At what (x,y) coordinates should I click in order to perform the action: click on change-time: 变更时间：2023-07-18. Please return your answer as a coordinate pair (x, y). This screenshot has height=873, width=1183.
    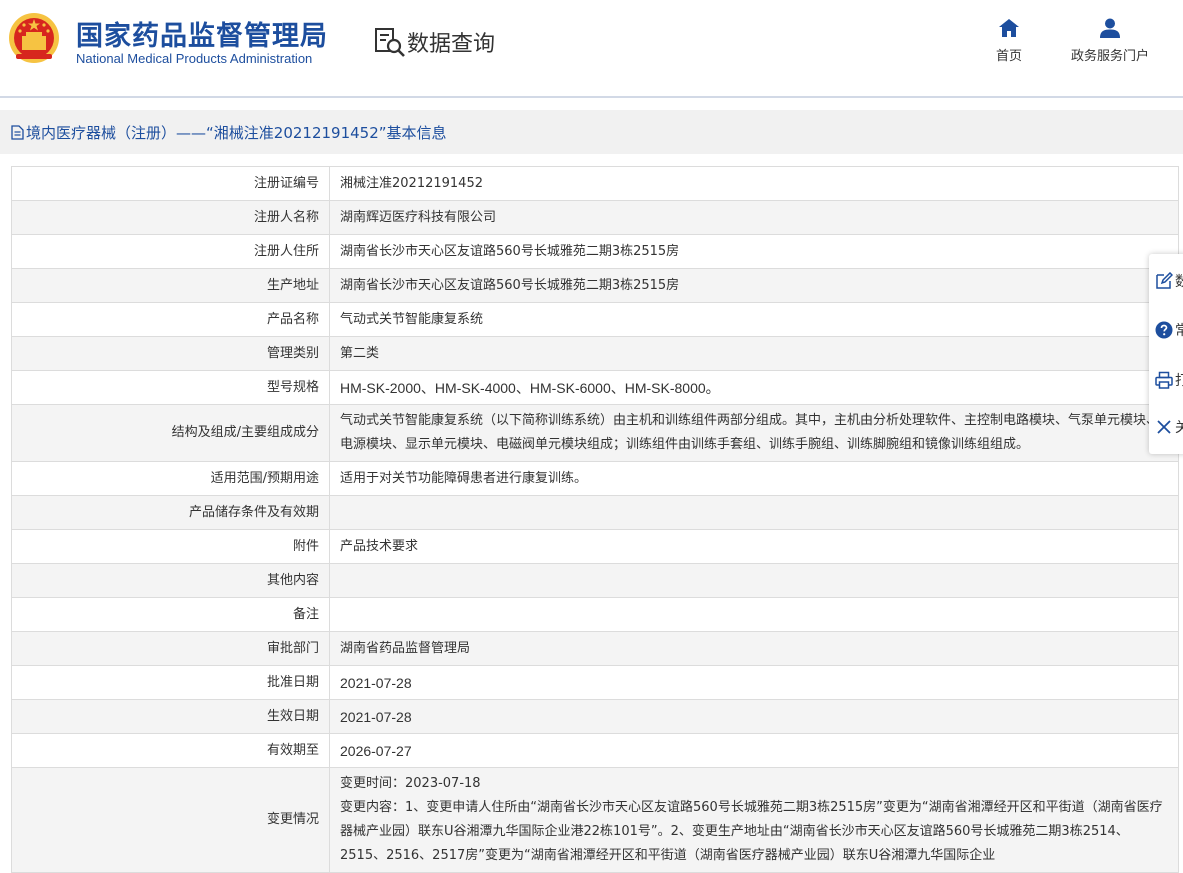
    Looking at the image, I should click on (410, 783).